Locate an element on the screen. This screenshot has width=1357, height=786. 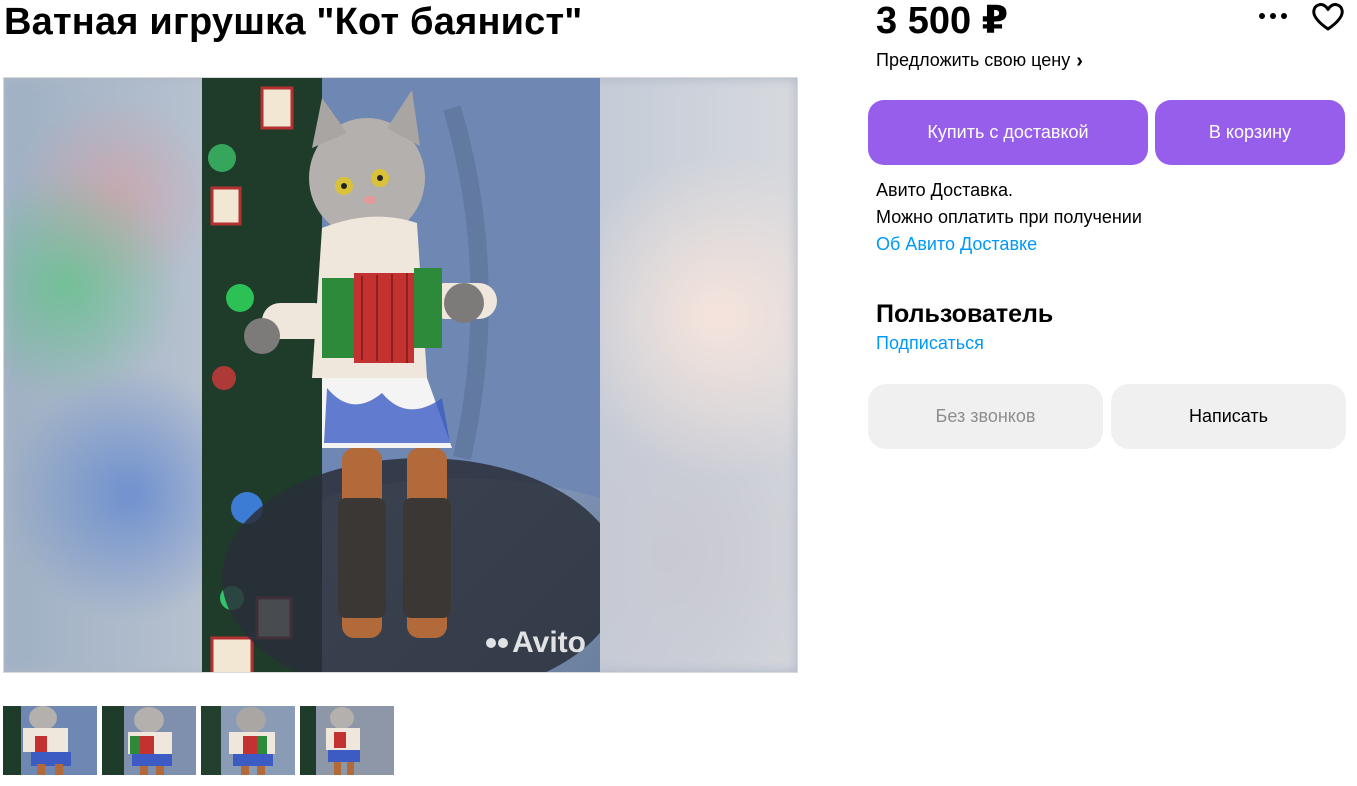
watermark-text: Avito is located at coordinates (549, 642).